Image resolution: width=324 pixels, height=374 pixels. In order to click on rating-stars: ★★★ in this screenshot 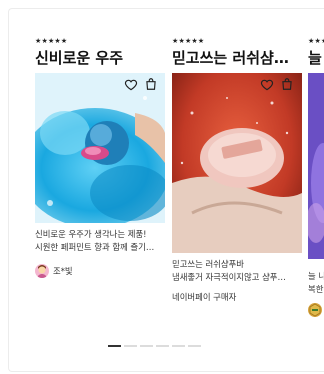, I will do `click(316, 41)`.